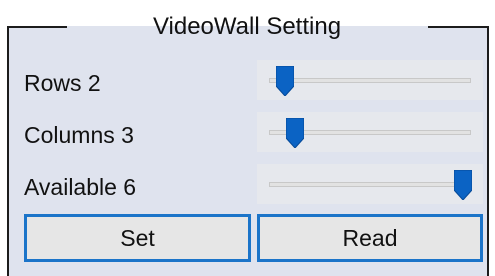 The width and height of the screenshot is (495, 276). I want to click on columns-slider-thumb-icon, so click(295, 133).